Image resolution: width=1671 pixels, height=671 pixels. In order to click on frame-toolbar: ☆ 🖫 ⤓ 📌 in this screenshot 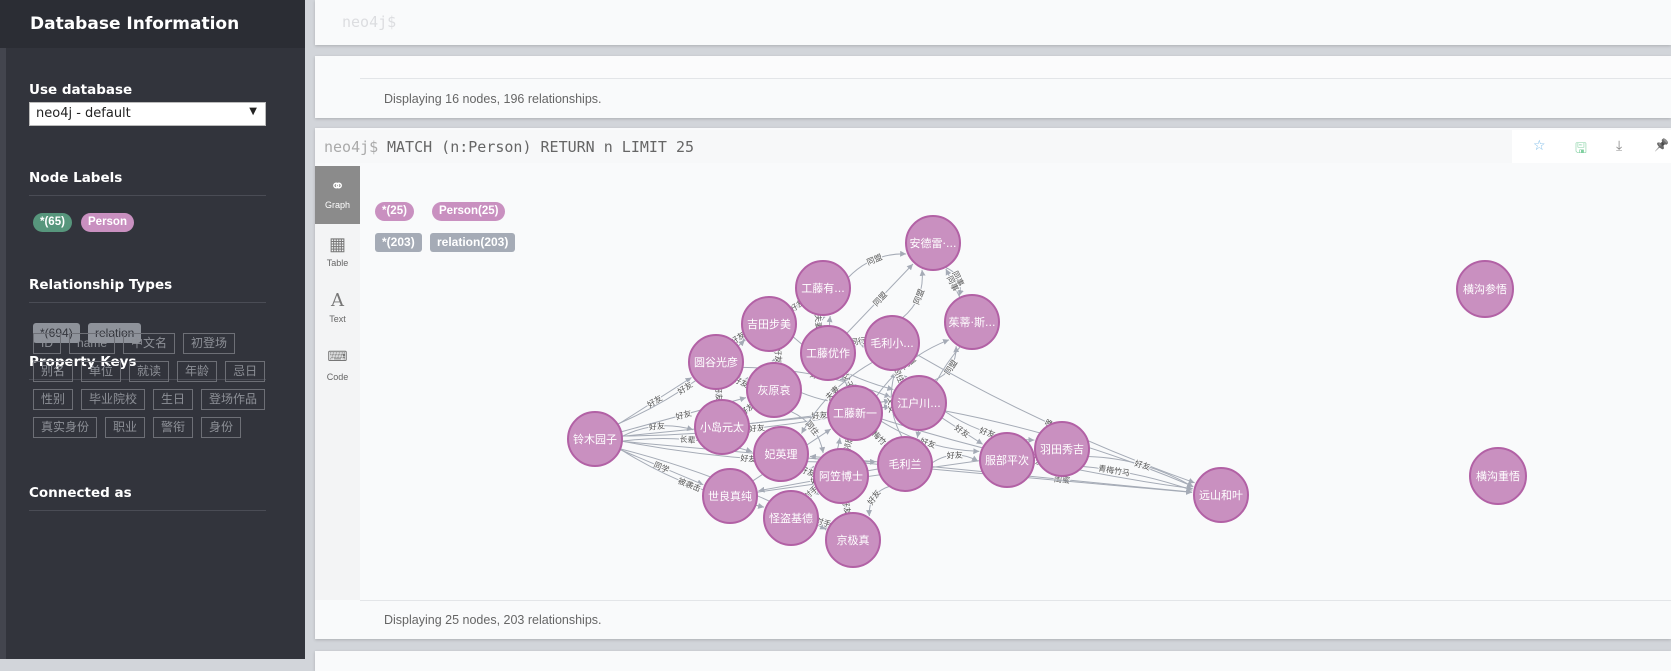, I will do `click(1591, 146)`.